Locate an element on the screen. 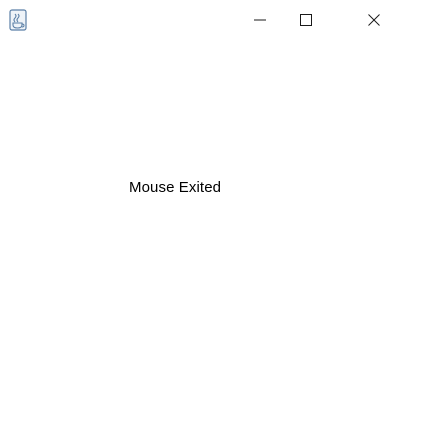 Image resolution: width=425 pixels, height=435 pixels. title-bar is located at coordinates (212, 20).